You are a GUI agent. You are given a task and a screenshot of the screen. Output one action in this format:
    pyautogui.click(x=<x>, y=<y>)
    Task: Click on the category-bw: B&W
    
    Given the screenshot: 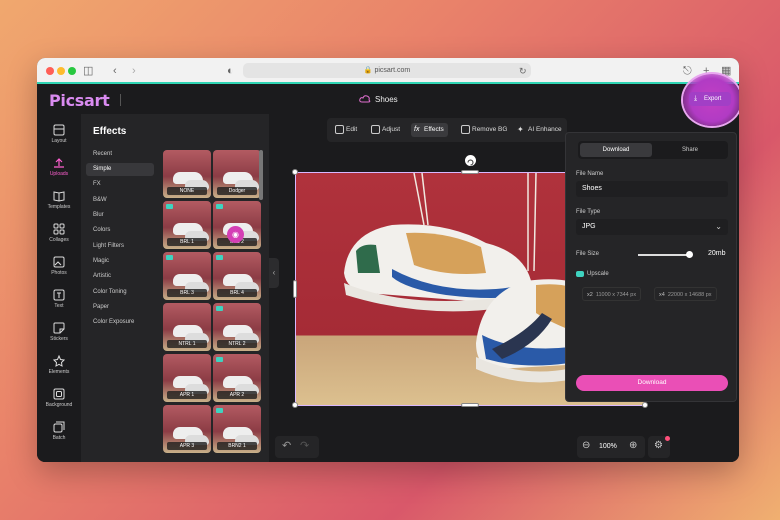 What is the action you would take?
    pyautogui.click(x=120, y=200)
    